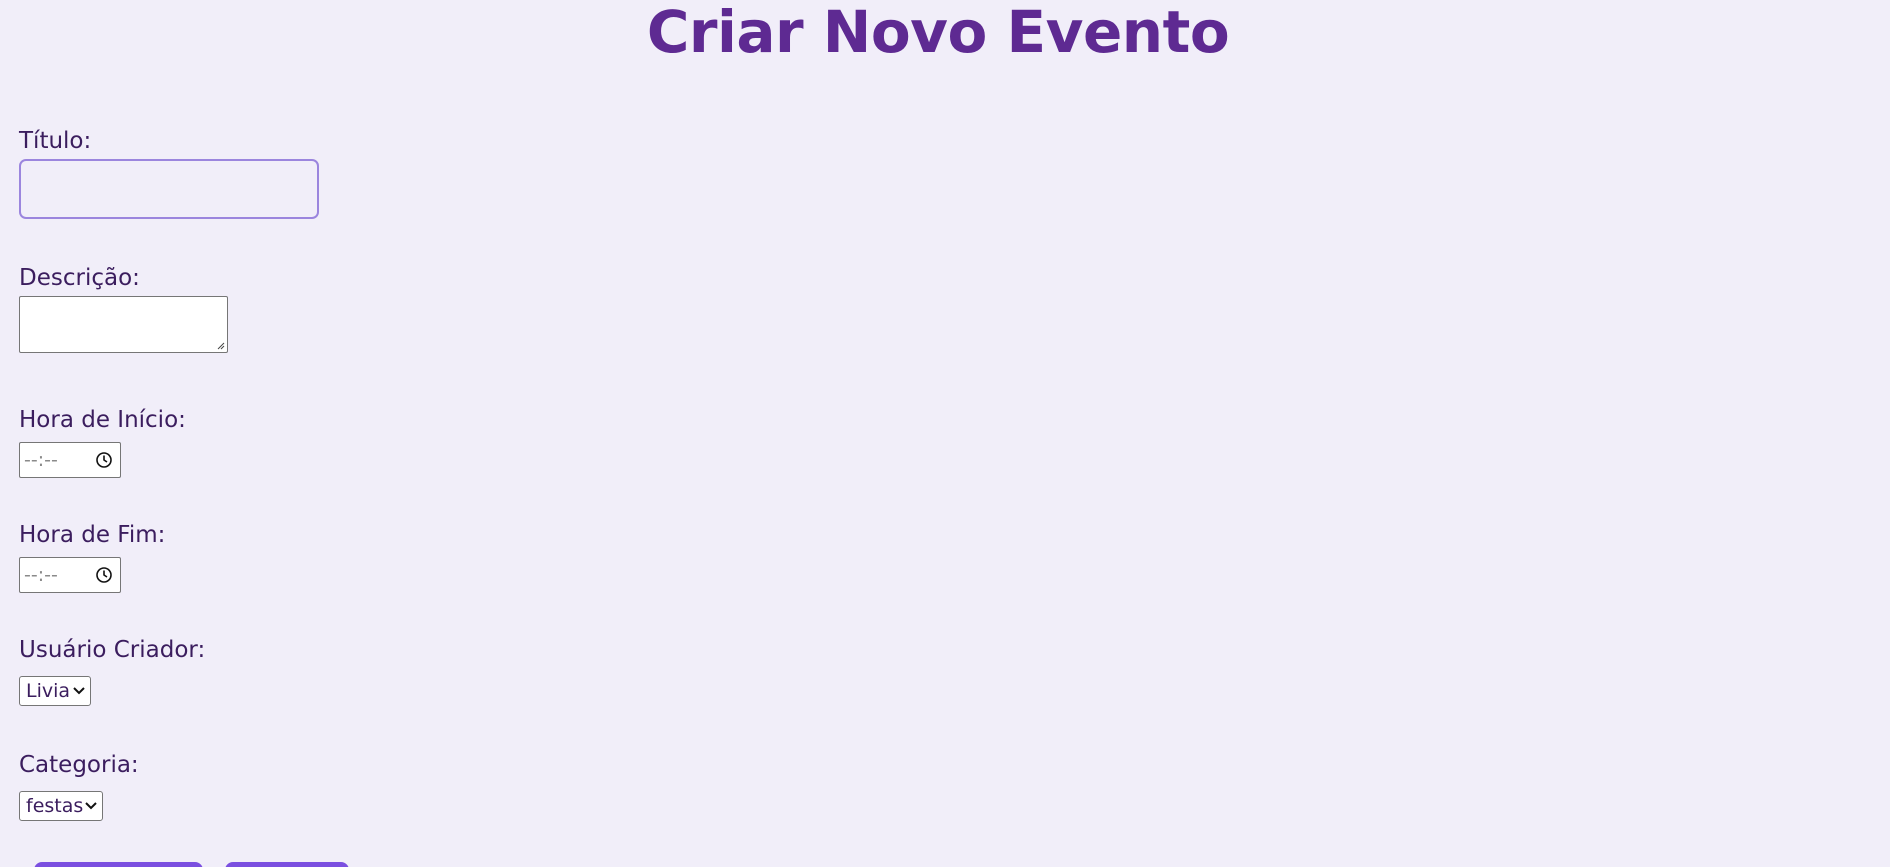 Image resolution: width=1890 pixels, height=867 pixels. Describe the element at coordinates (70, 575) in the screenshot. I see `hora-fim-input: --:--` at that location.